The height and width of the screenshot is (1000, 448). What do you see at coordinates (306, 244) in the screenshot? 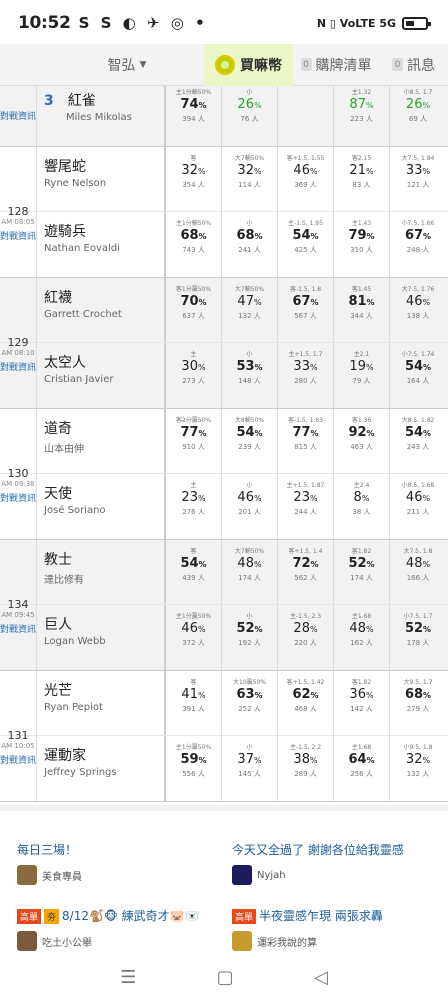
I see `odds-cell: 主-1.5, 1.95 54% 425 人` at bounding box center [306, 244].